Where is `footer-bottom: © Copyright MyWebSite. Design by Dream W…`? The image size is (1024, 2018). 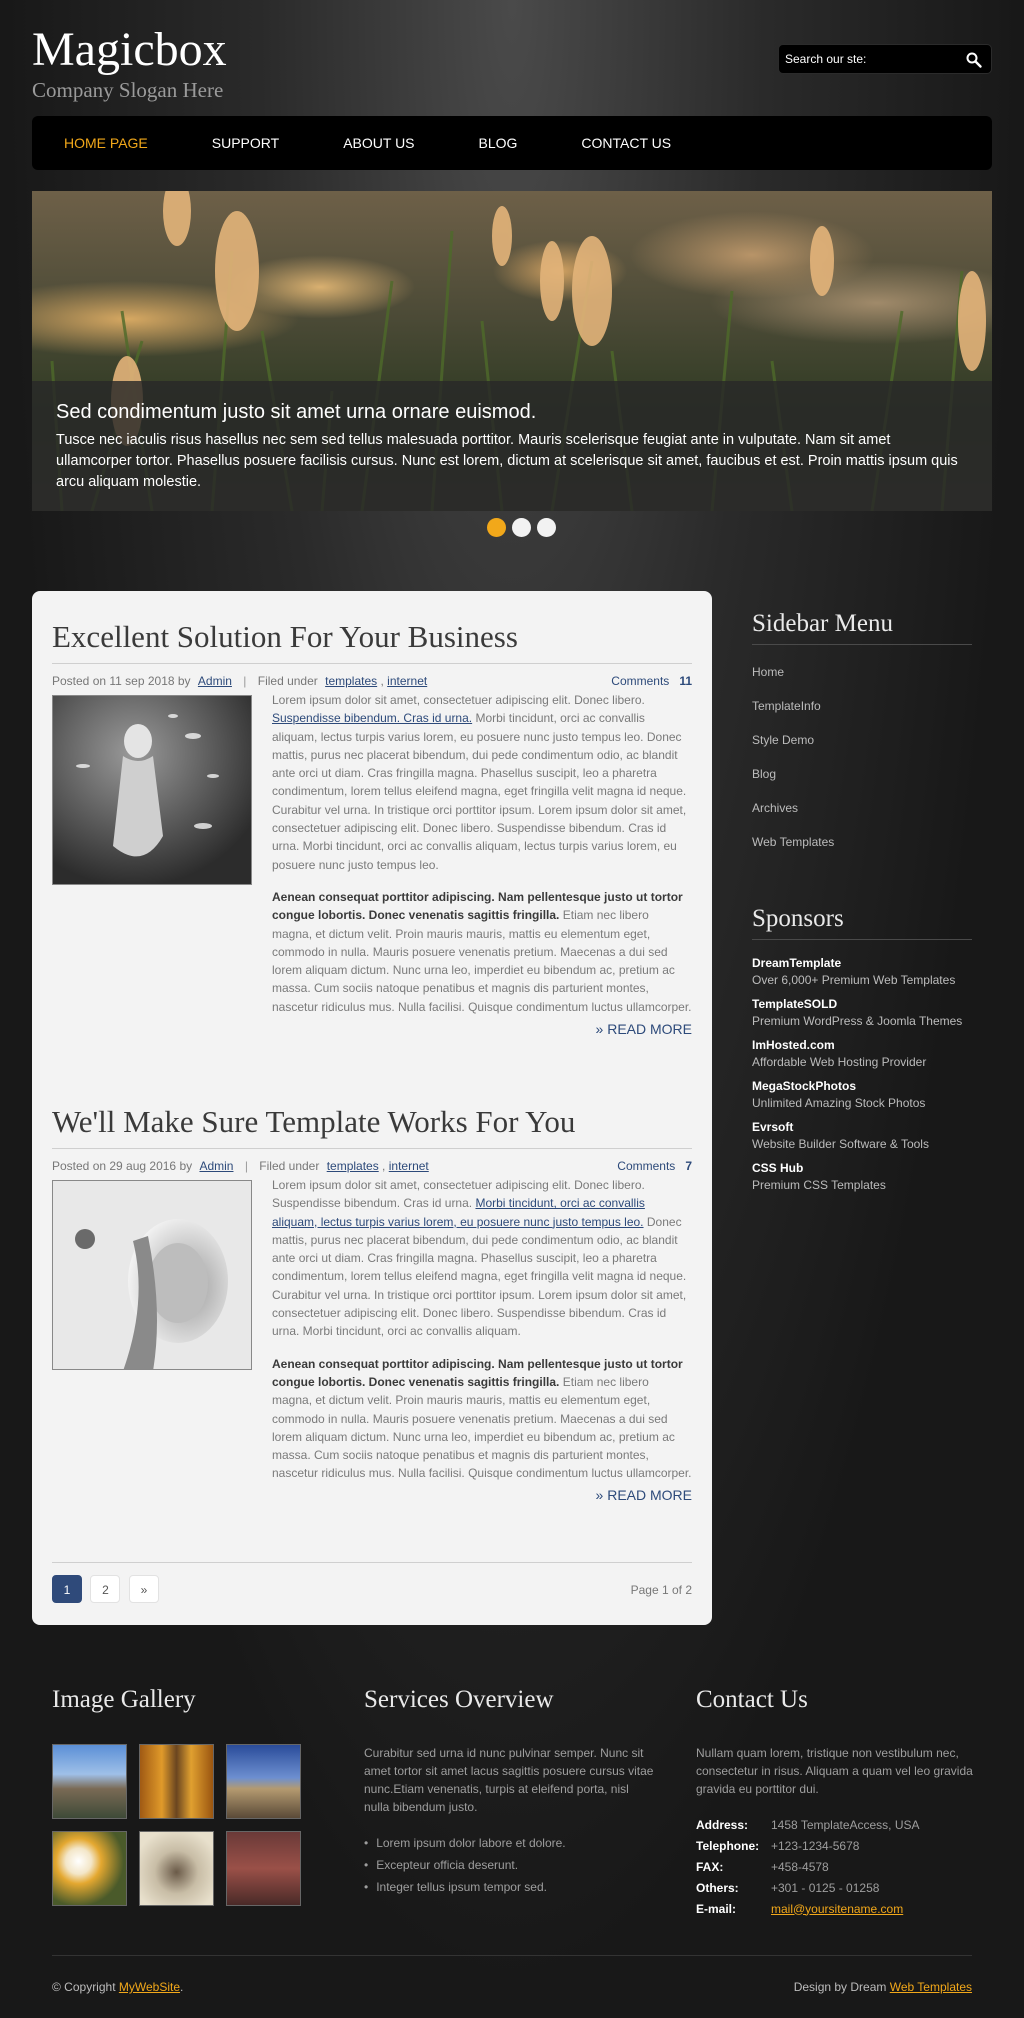 footer-bottom: © Copyright MyWebSite. Design by Dream W… is located at coordinates (512, 1974).